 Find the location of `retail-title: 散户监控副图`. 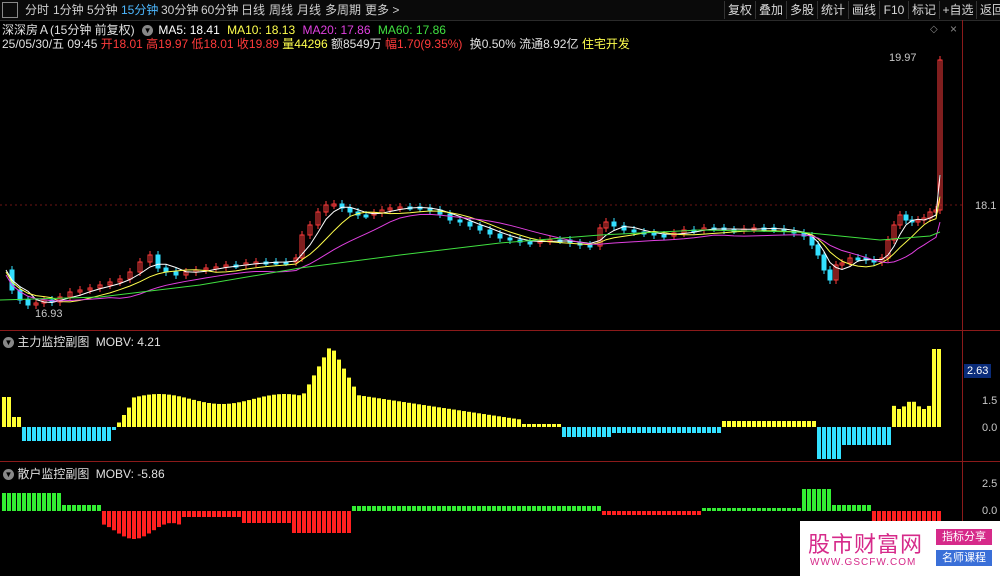

retail-title: 散户监控副图 is located at coordinates (53, 474).